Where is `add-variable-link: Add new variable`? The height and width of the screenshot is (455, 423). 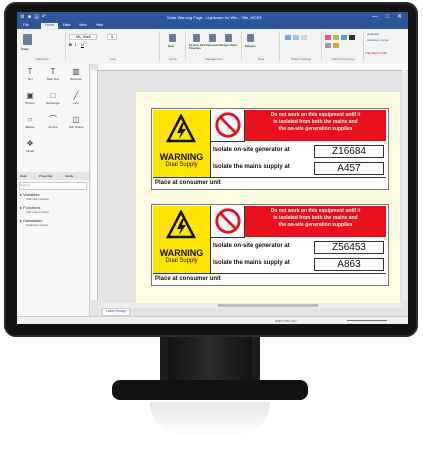
add-variable-link: Add new variable is located at coordinates (37, 199).